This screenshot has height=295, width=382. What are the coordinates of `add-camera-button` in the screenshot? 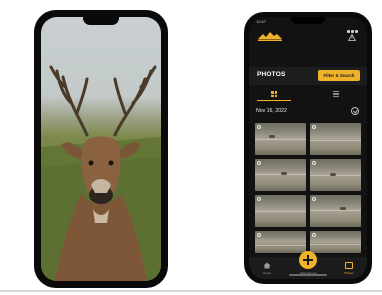 It's located at (308, 260).